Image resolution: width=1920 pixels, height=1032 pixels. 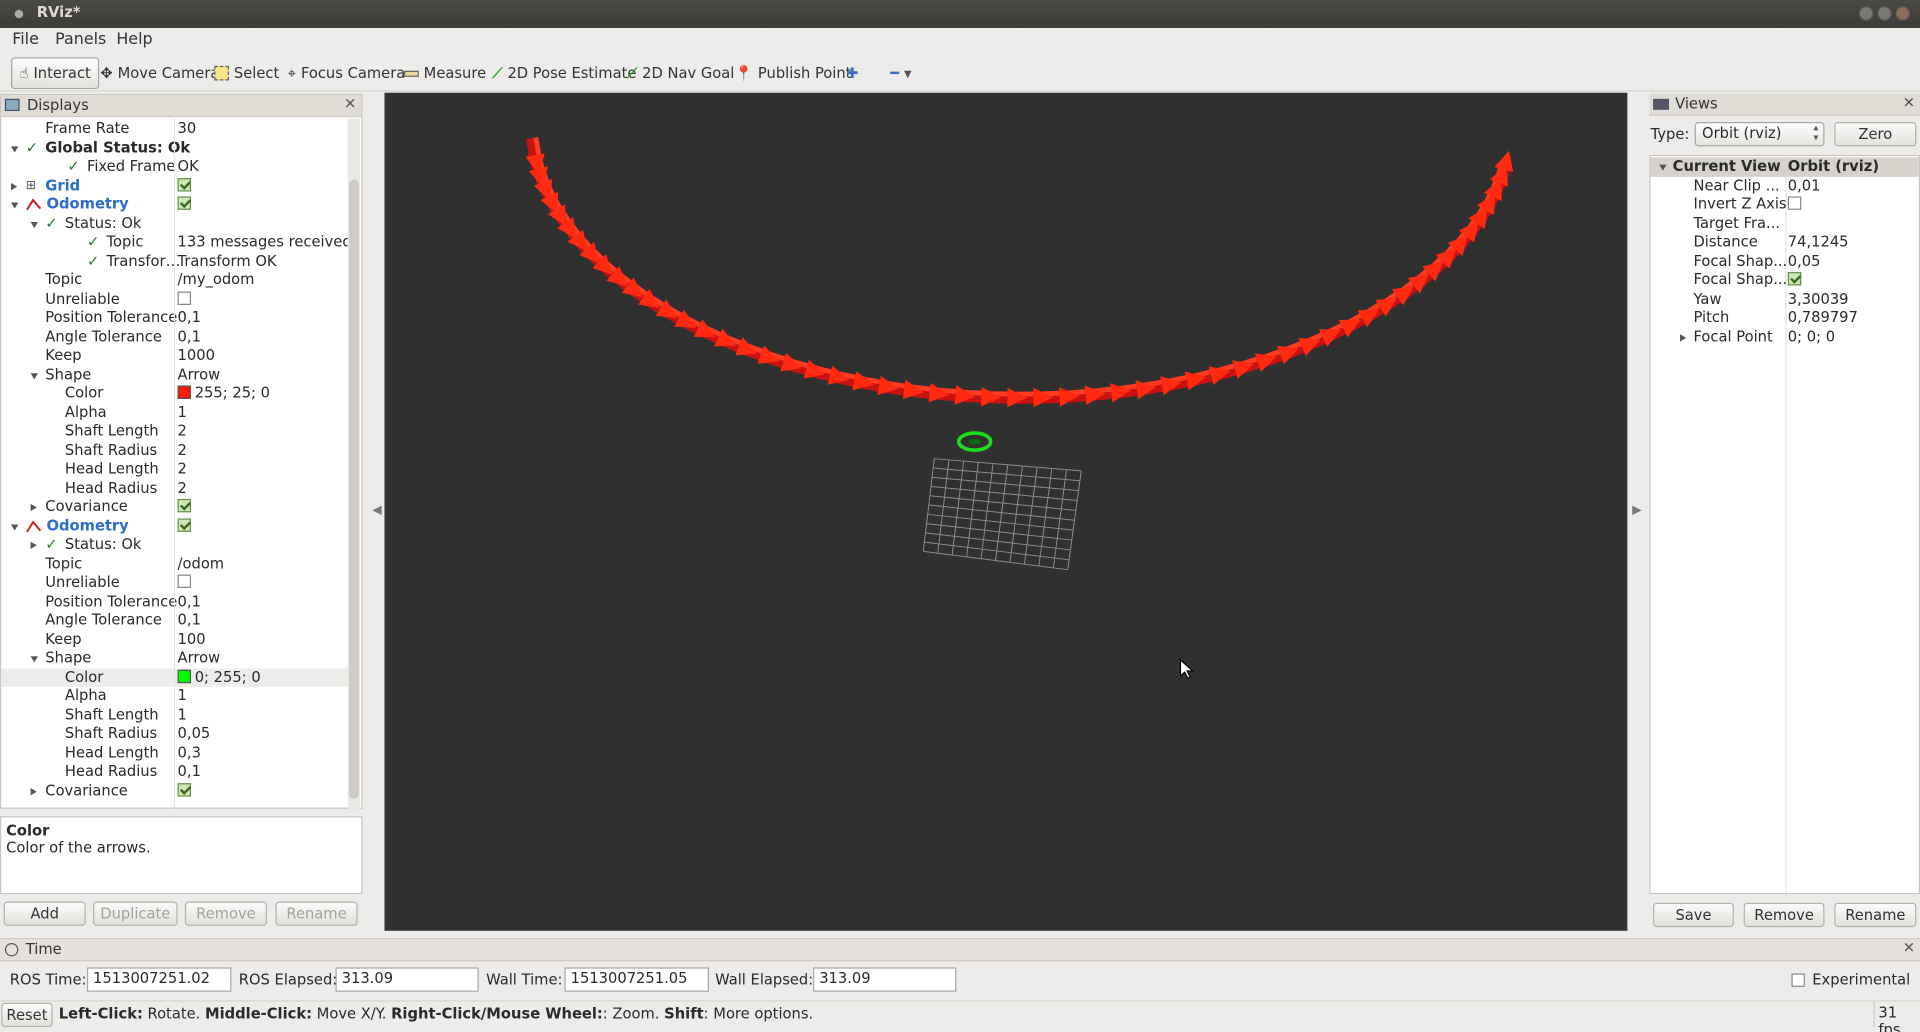 What do you see at coordinates (1759, 134) in the screenshot?
I see `view-type-select: Orbit (rviz) ▴ ▾` at bounding box center [1759, 134].